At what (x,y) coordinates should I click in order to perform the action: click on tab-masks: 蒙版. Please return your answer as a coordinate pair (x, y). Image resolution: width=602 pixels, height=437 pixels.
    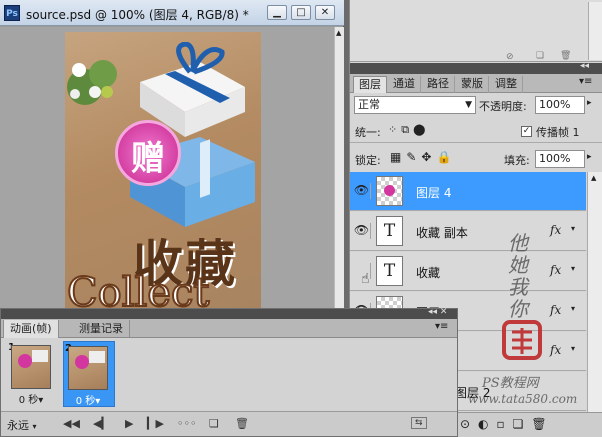
    Looking at the image, I should click on (472, 84).